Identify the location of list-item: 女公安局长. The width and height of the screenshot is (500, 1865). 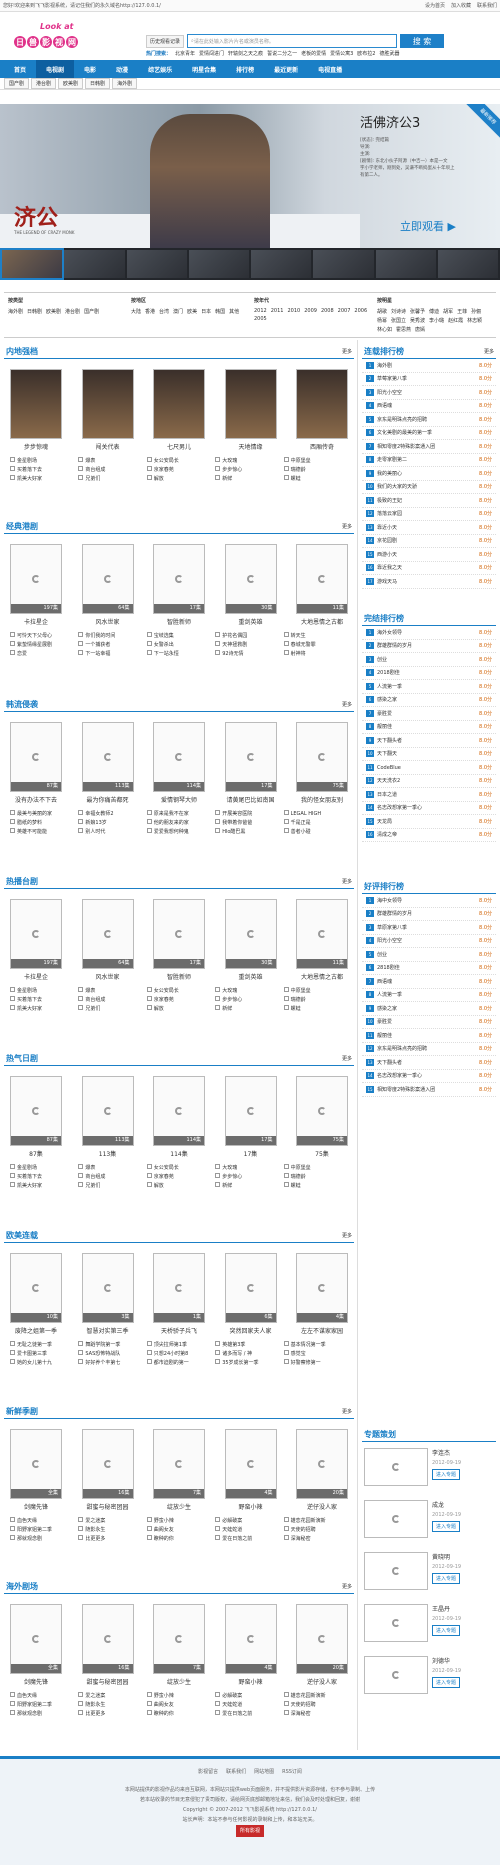
(179, 990).